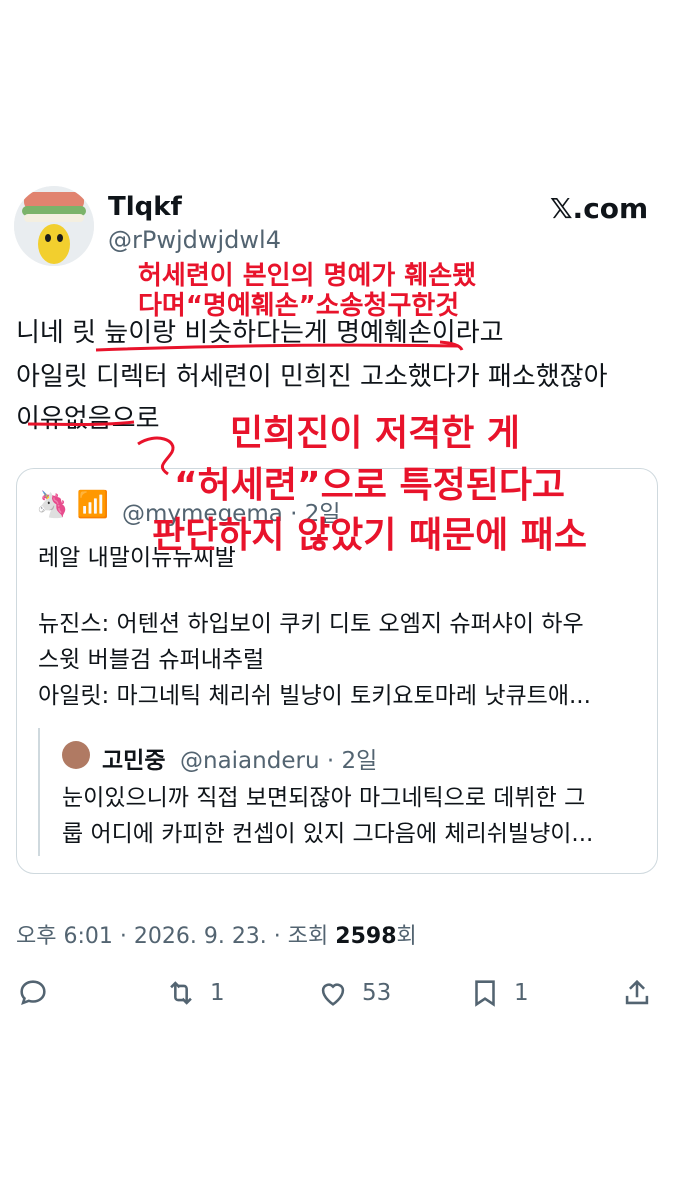 Image resolution: width=675 pixels, height=1200 pixels. What do you see at coordinates (485, 993) in the screenshot?
I see `bookmark-icon` at bounding box center [485, 993].